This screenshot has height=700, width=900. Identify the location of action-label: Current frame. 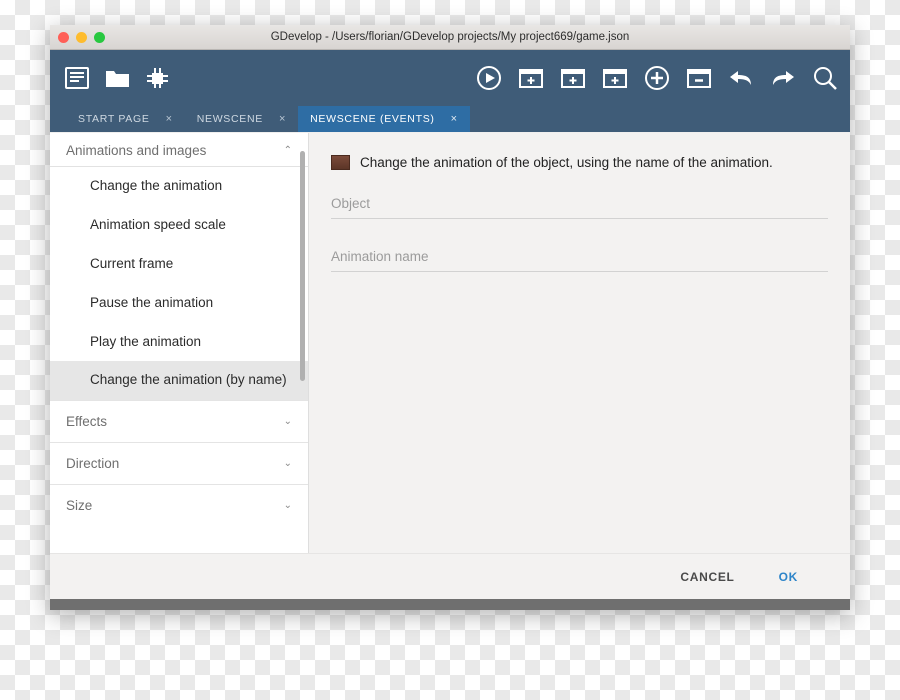
(132, 263).